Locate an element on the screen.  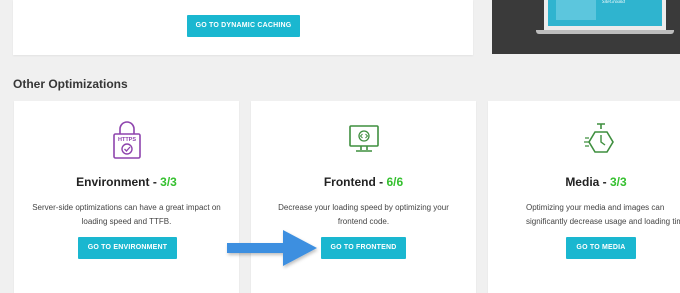
go-to-media-button: GO TO MEDIA is located at coordinates (601, 248).